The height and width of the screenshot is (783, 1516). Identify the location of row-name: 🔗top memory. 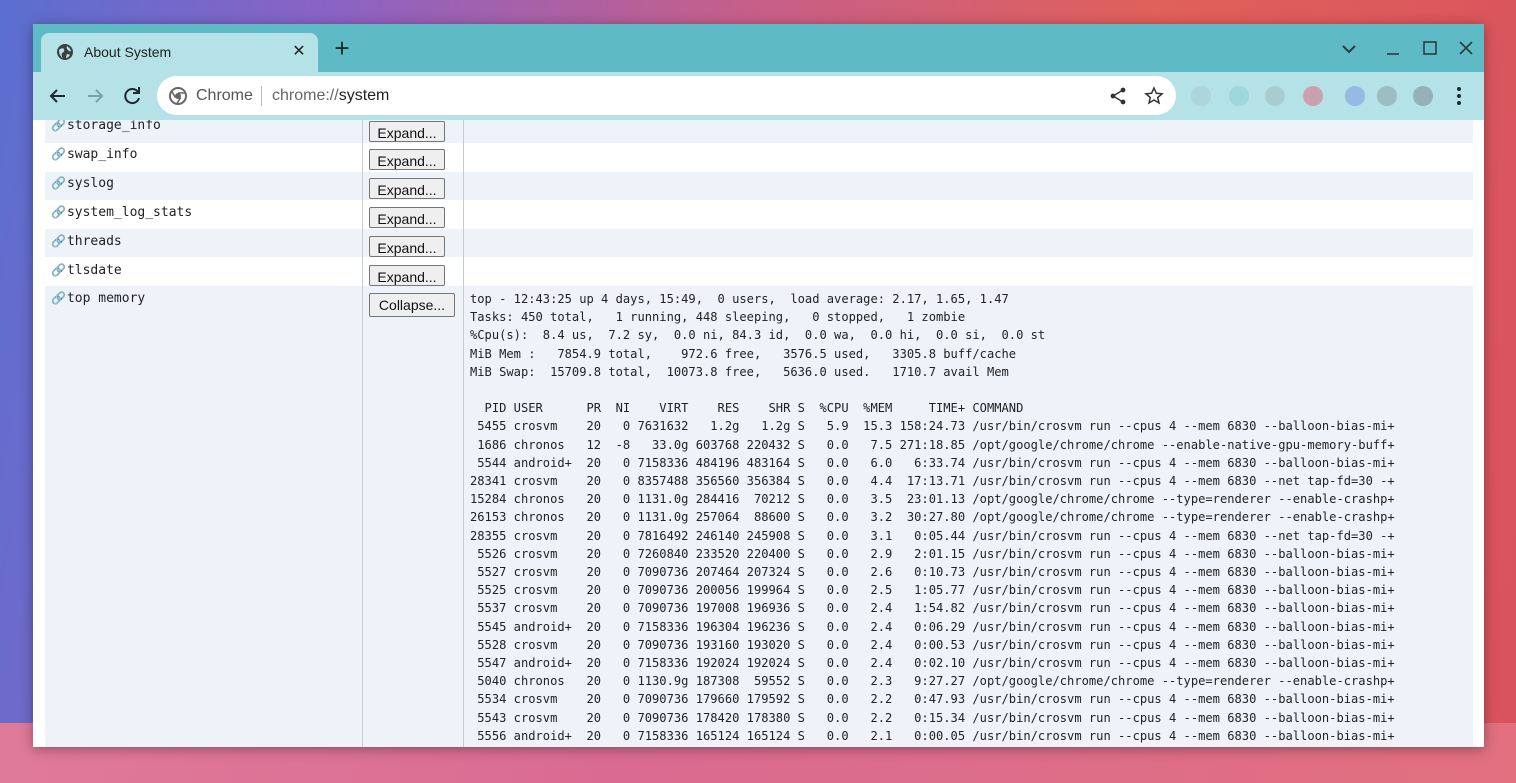
(98, 298).